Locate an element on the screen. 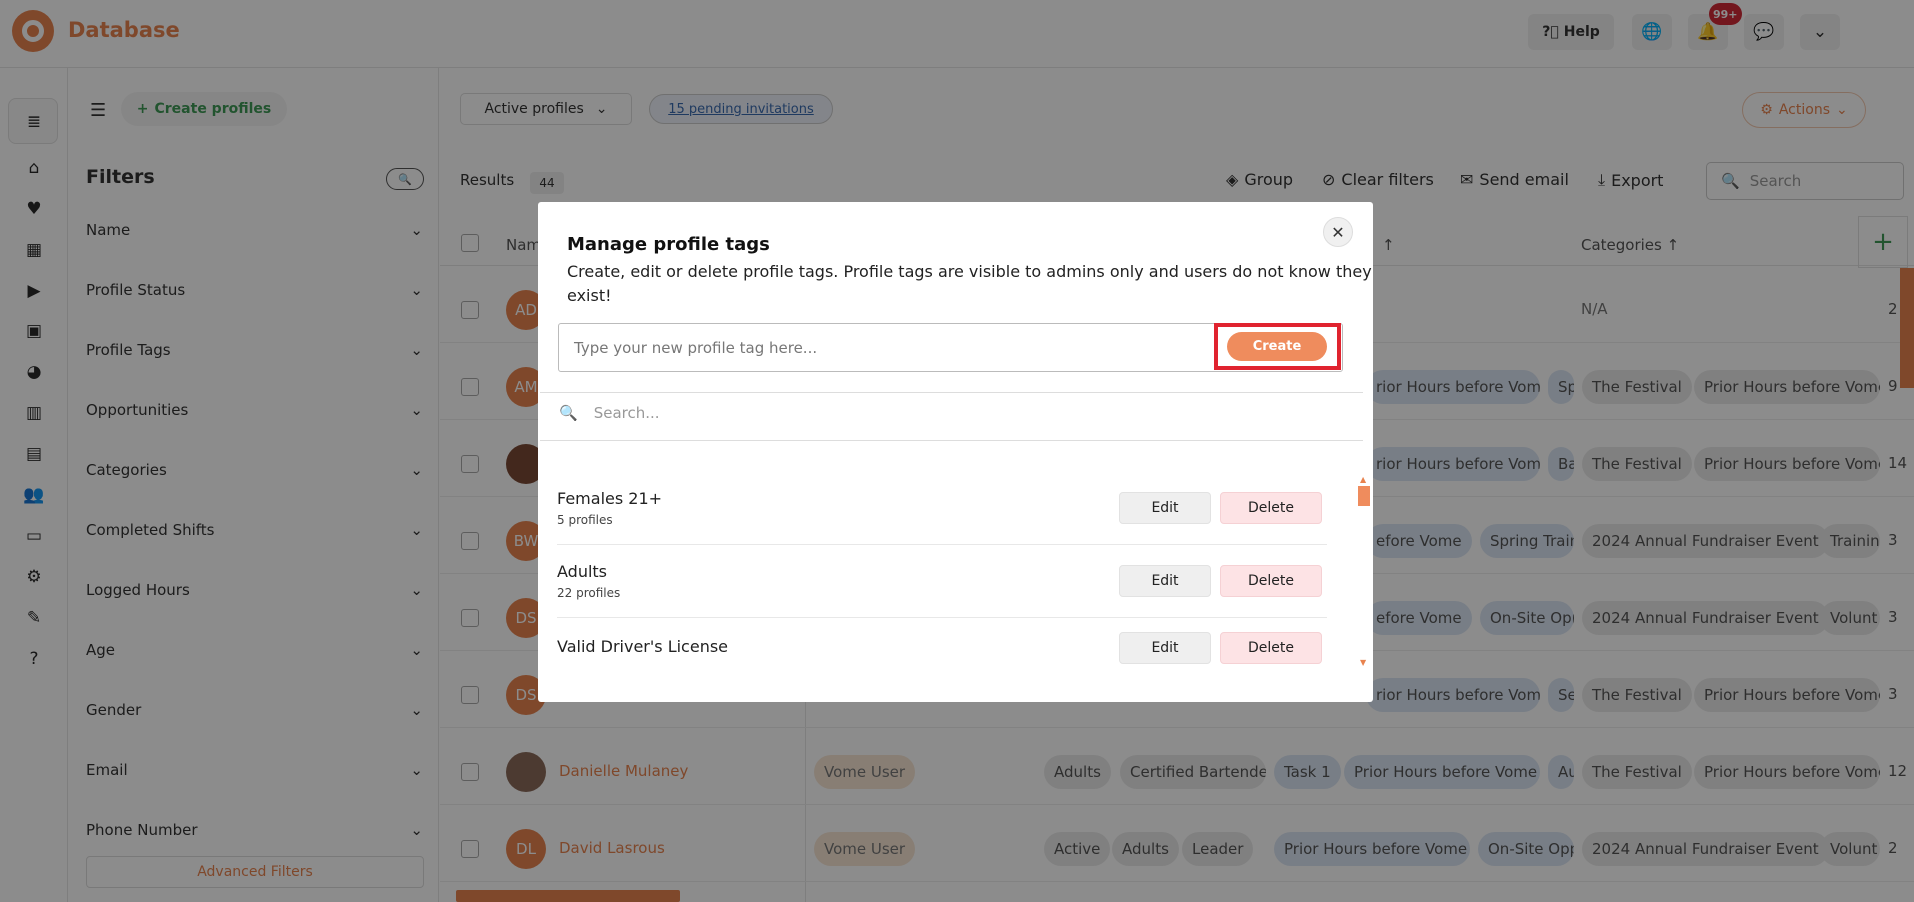 The image size is (1914, 902). tag-name: Valid Driver's License is located at coordinates (643, 646).